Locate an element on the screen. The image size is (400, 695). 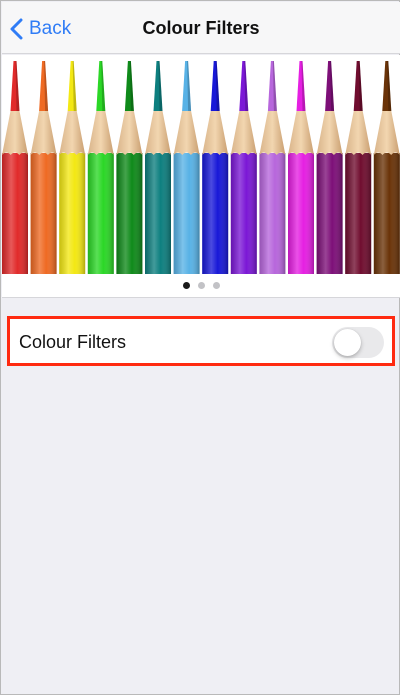
colour-filters-row: Colour Filters is located at coordinates (201, 341).